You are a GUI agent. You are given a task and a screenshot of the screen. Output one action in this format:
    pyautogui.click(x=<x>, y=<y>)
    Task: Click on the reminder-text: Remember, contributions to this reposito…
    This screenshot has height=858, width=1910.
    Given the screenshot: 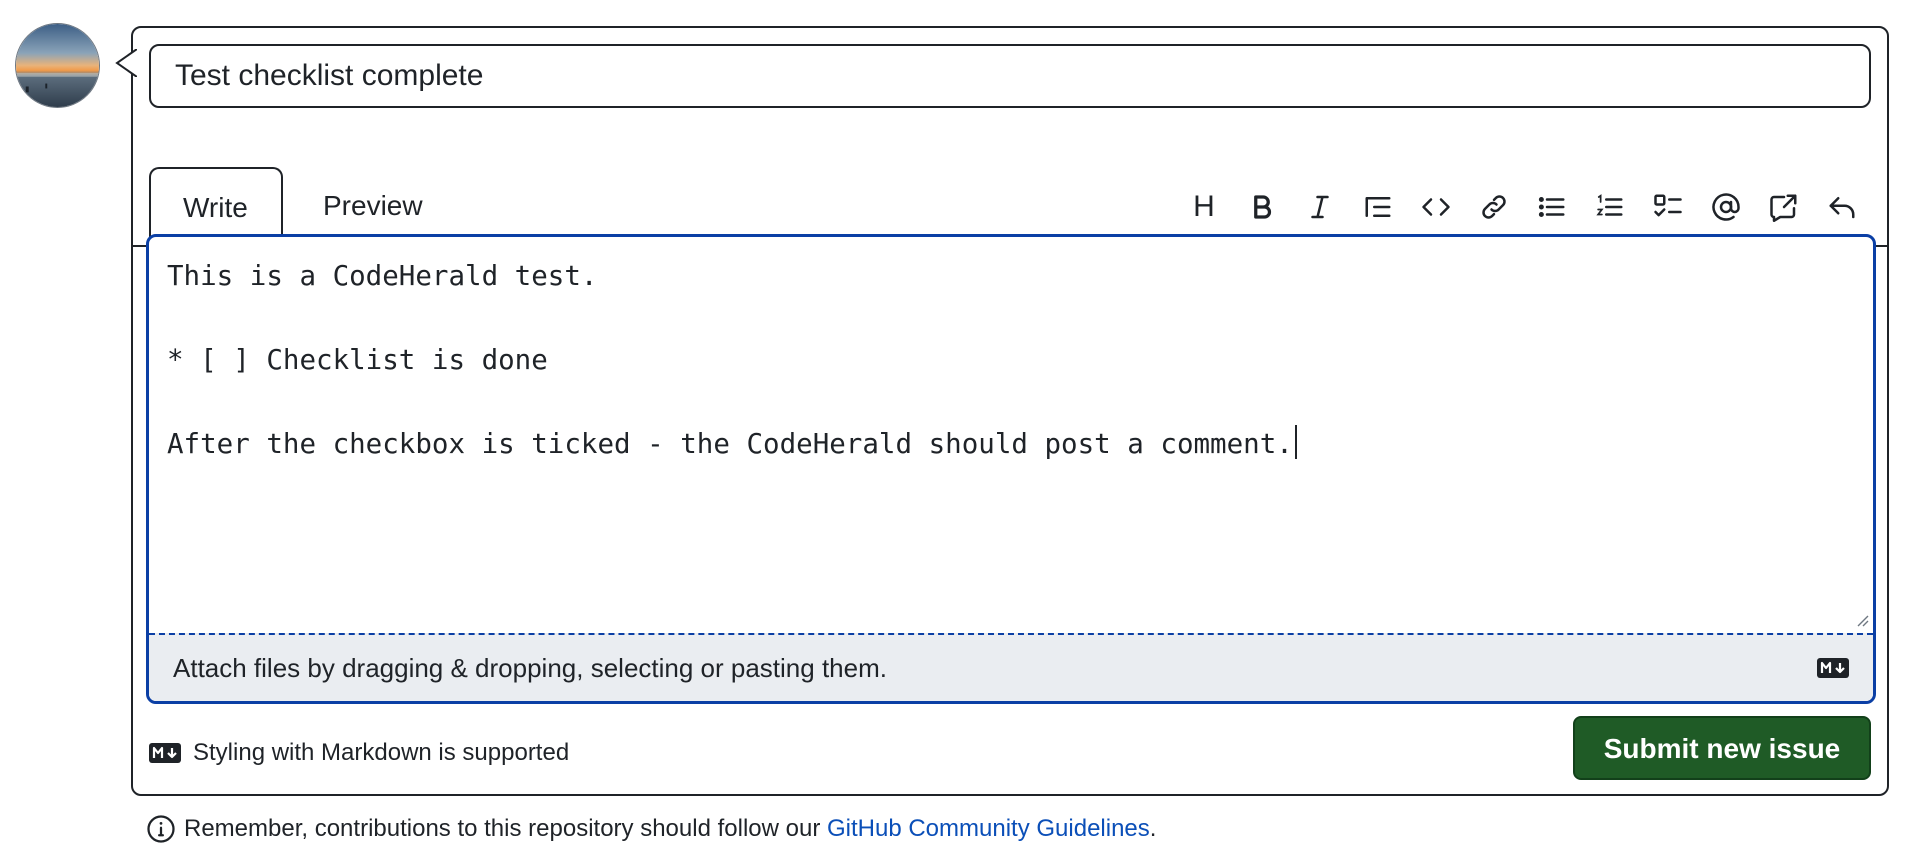 What is the action you would take?
    pyautogui.click(x=505, y=828)
    